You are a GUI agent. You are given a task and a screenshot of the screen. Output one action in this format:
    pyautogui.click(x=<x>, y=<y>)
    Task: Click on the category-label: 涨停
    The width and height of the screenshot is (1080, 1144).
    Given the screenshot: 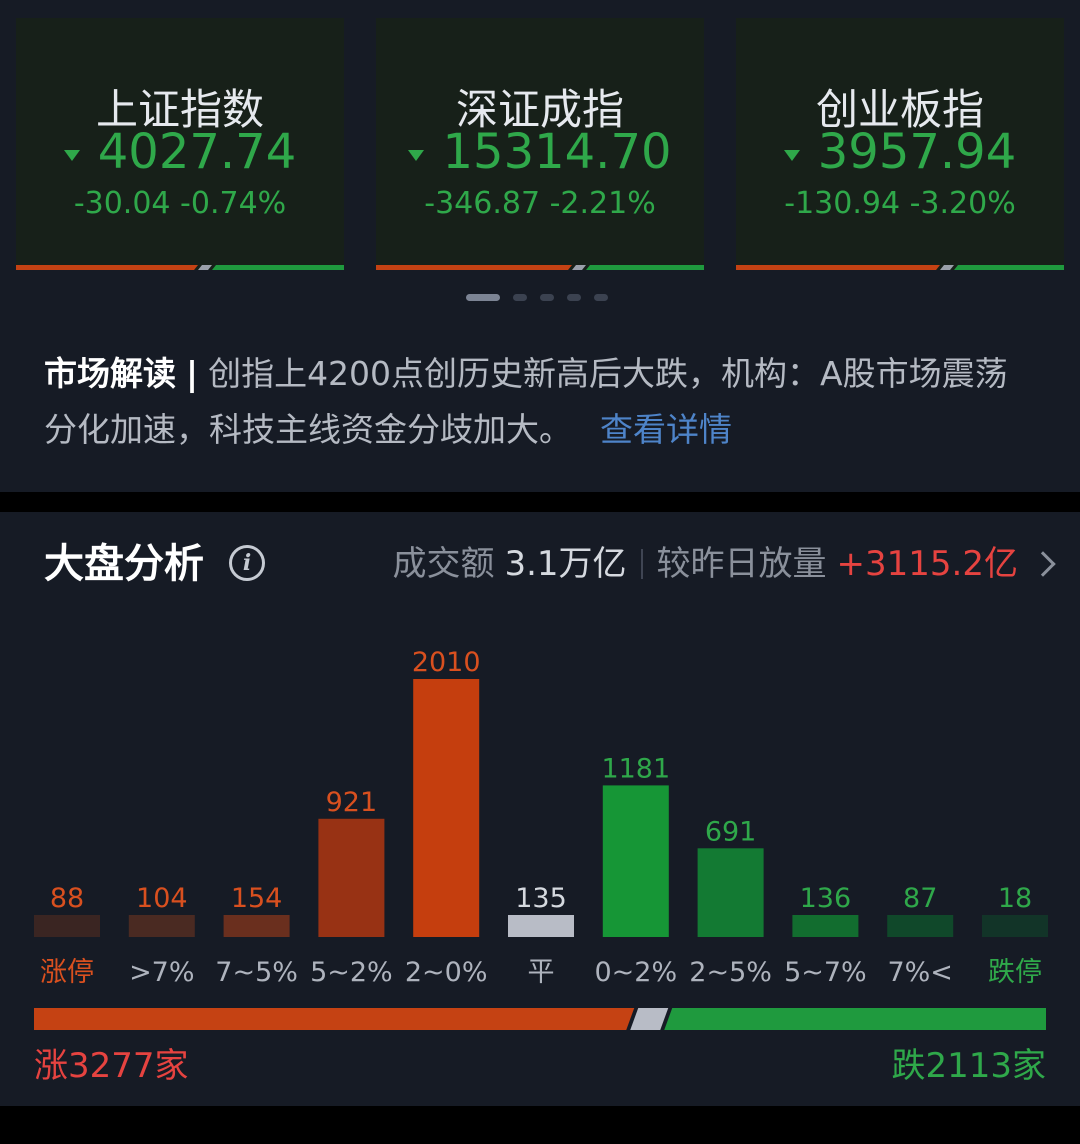 What is the action you would take?
    pyautogui.click(x=67, y=972)
    